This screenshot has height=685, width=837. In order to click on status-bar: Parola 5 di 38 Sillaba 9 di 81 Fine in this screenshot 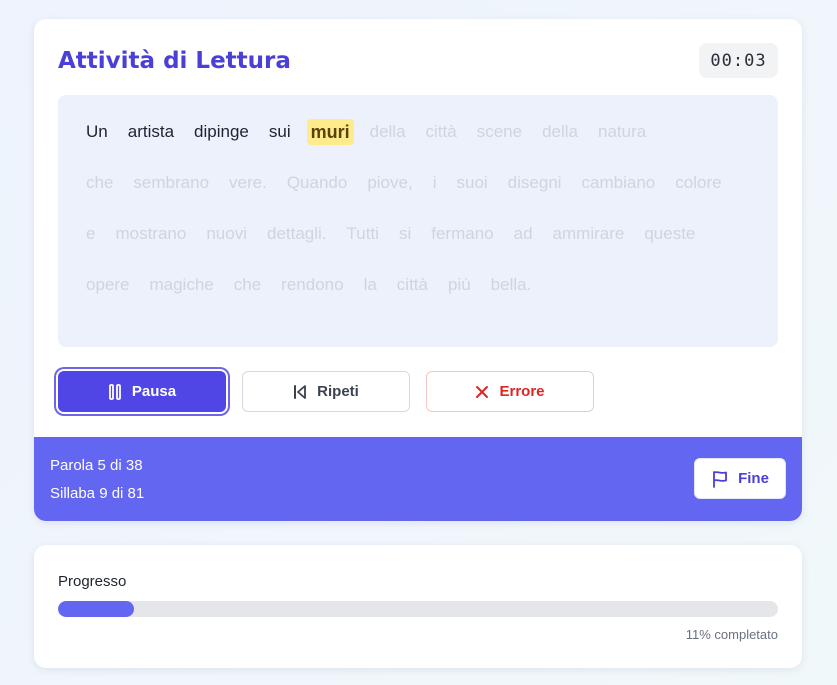, I will do `click(418, 479)`.